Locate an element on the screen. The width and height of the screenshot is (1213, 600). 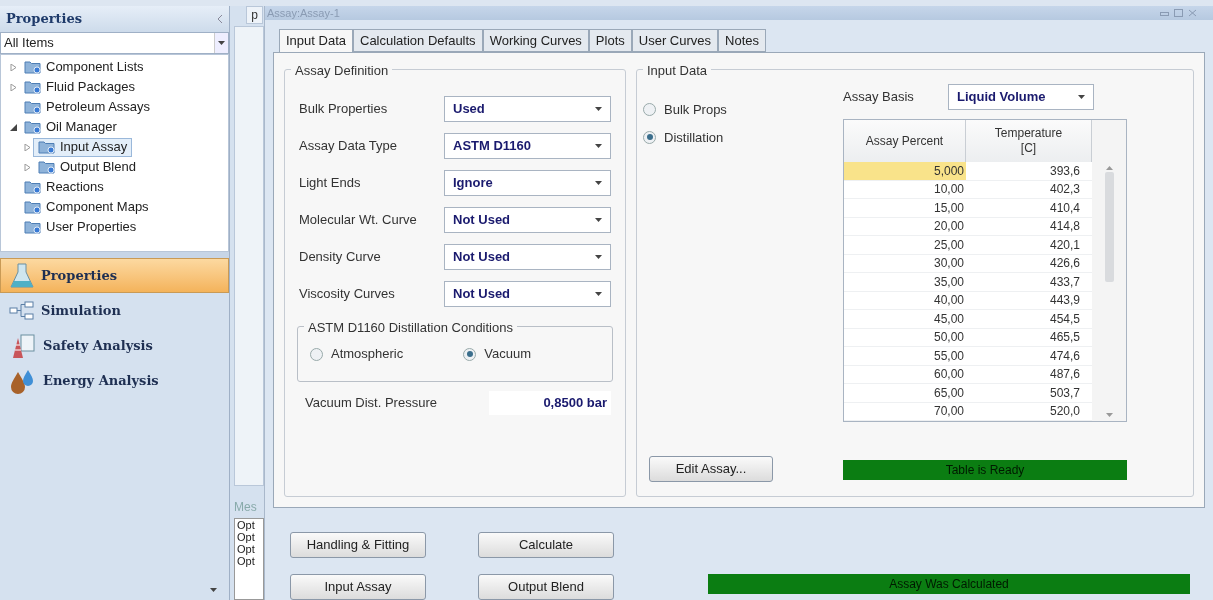
tree-item: Output Blend is located at coordinates (87, 167).